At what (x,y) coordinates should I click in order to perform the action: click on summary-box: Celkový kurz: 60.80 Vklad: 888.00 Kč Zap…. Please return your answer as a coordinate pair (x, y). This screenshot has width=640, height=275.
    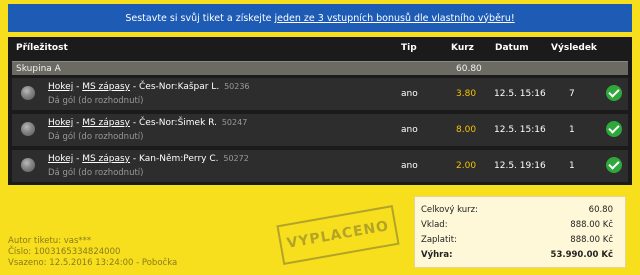
    Looking at the image, I should click on (520, 232).